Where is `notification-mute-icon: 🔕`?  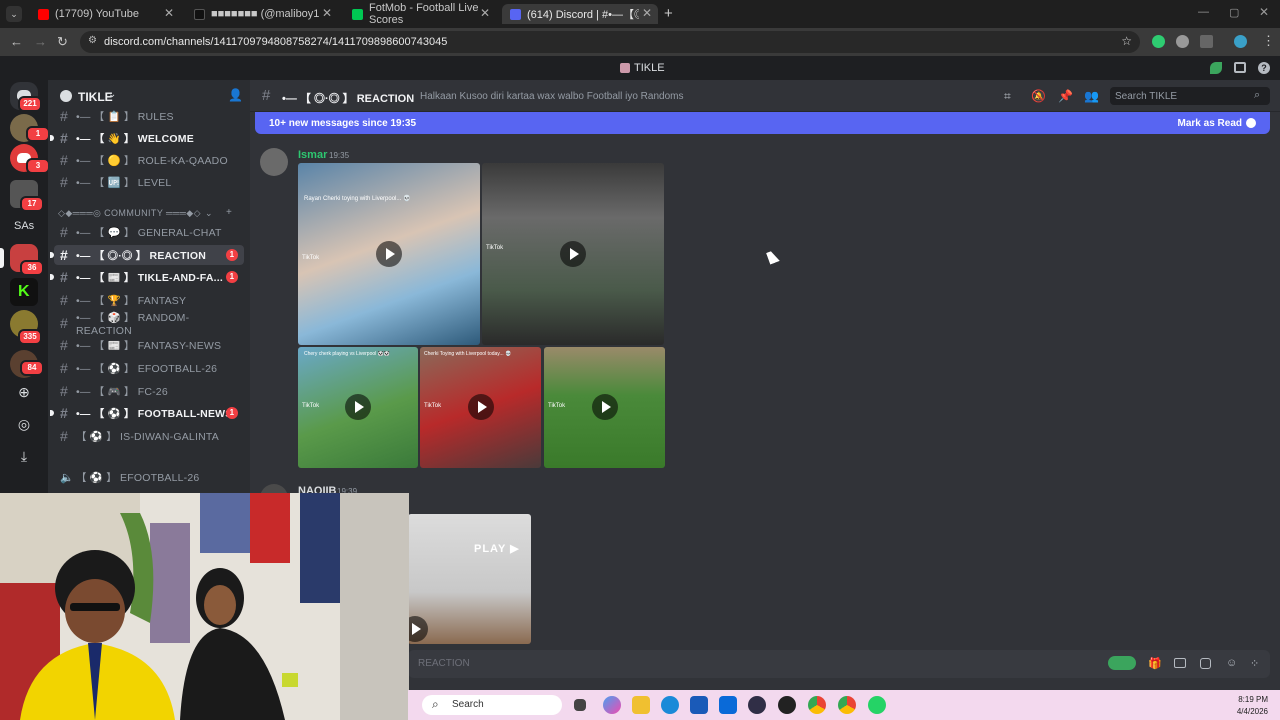
notification-mute-icon: 🔕 is located at coordinates (1038, 96).